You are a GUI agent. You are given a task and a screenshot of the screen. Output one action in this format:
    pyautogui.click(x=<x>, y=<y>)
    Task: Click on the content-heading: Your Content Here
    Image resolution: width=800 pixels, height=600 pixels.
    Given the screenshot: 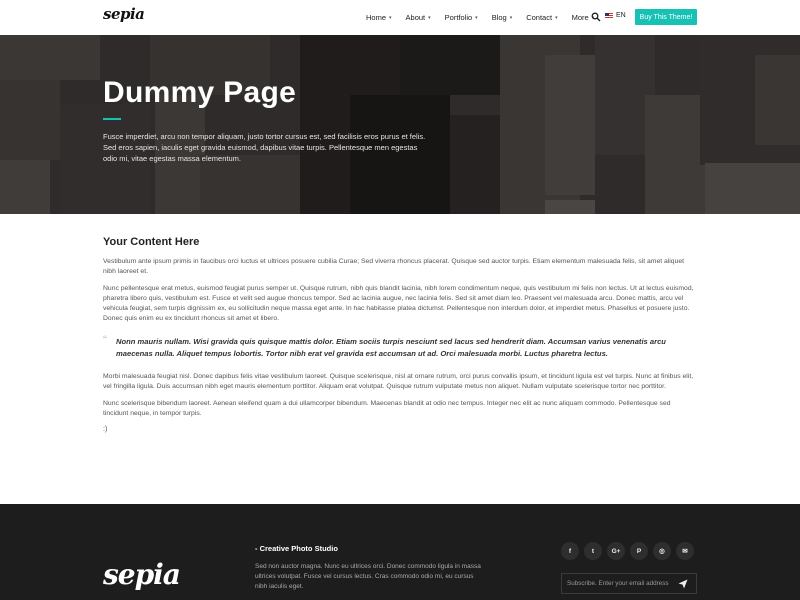 What is the action you would take?
    pyautogui.click(x=151, y=242)
    